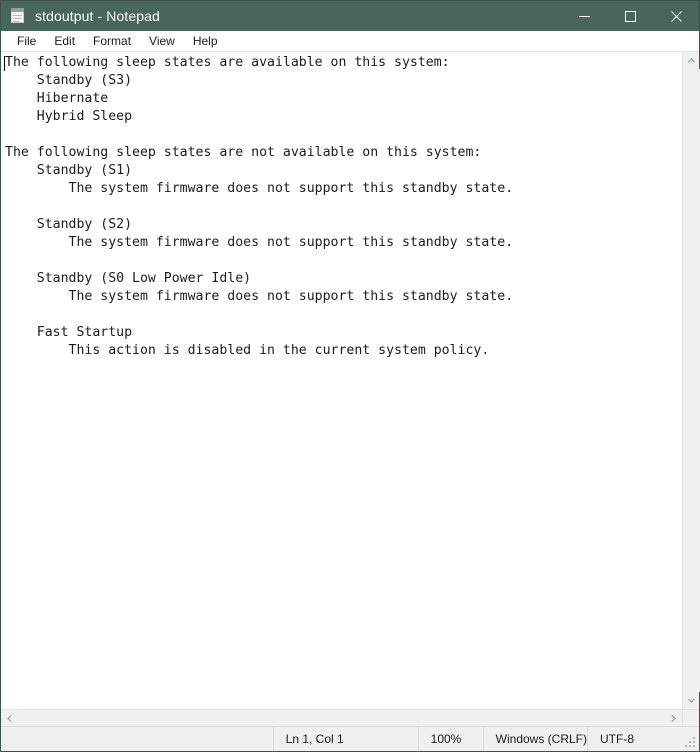 The image size is (700, 752). I want to click on horizontal-scrollbar-row, so click(350, 718).